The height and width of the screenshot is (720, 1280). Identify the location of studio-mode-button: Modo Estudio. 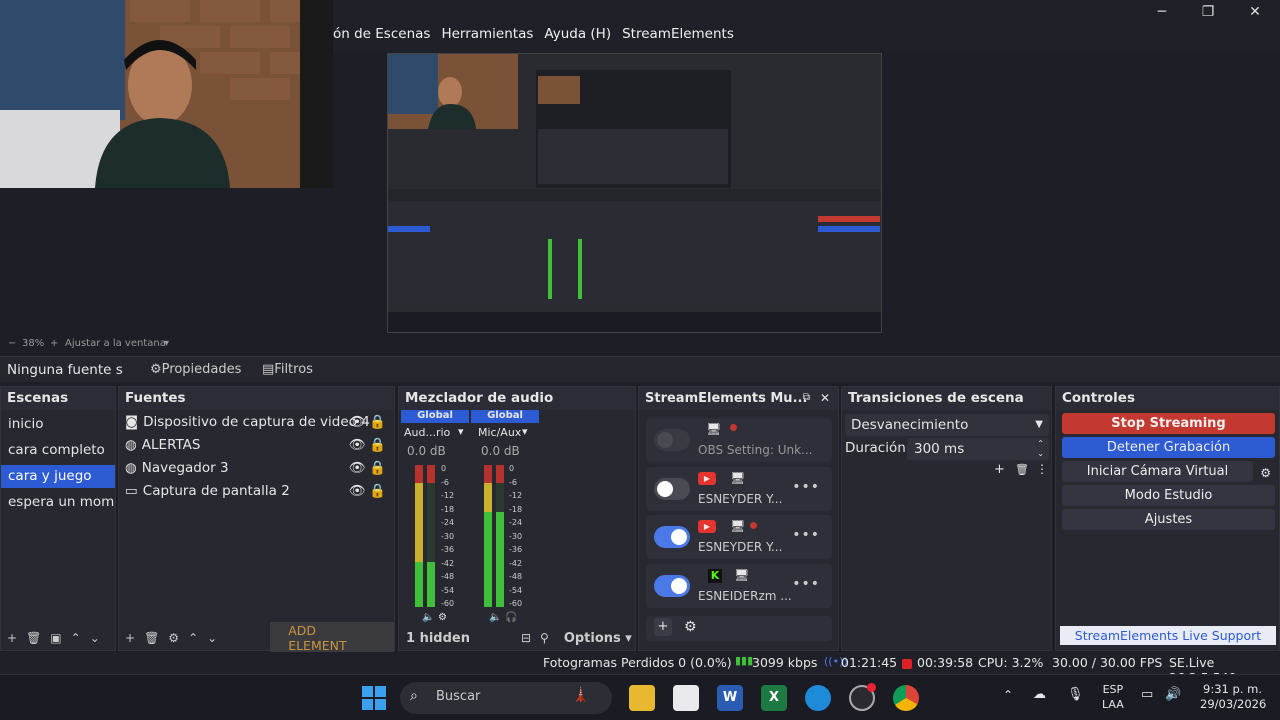
(1168, 495).